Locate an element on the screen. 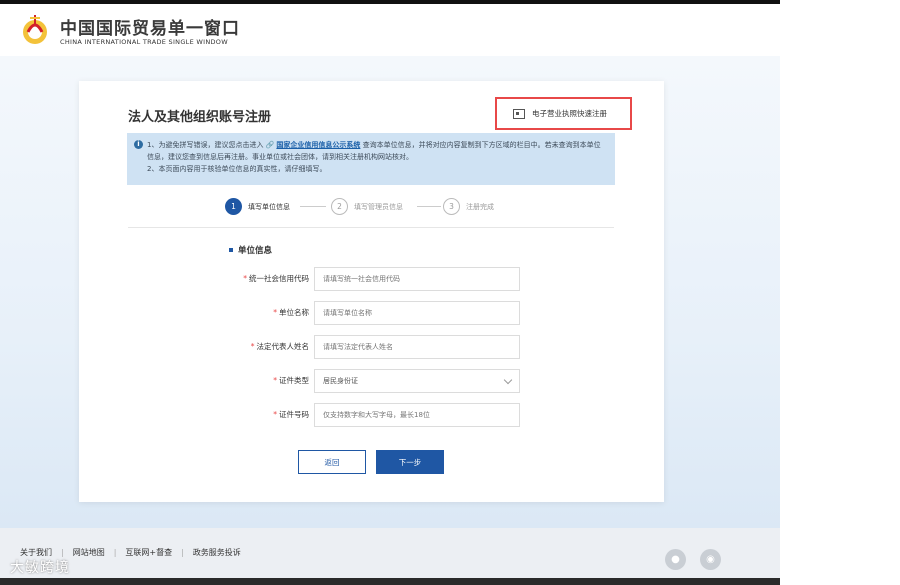  quick-license-register-label: 电子营业执照快速注册 is located at coordinates (569, 113).